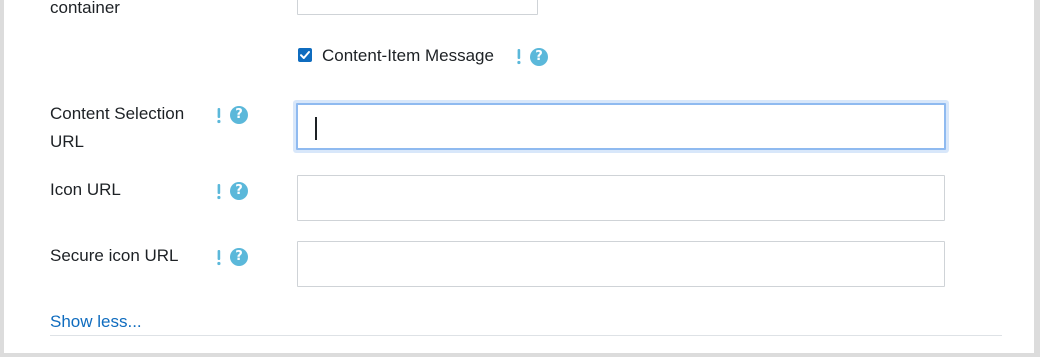 The width and height of the screenshot is (1040, 357). I want to click on content-item-message-checkbox, so click(305, 55).